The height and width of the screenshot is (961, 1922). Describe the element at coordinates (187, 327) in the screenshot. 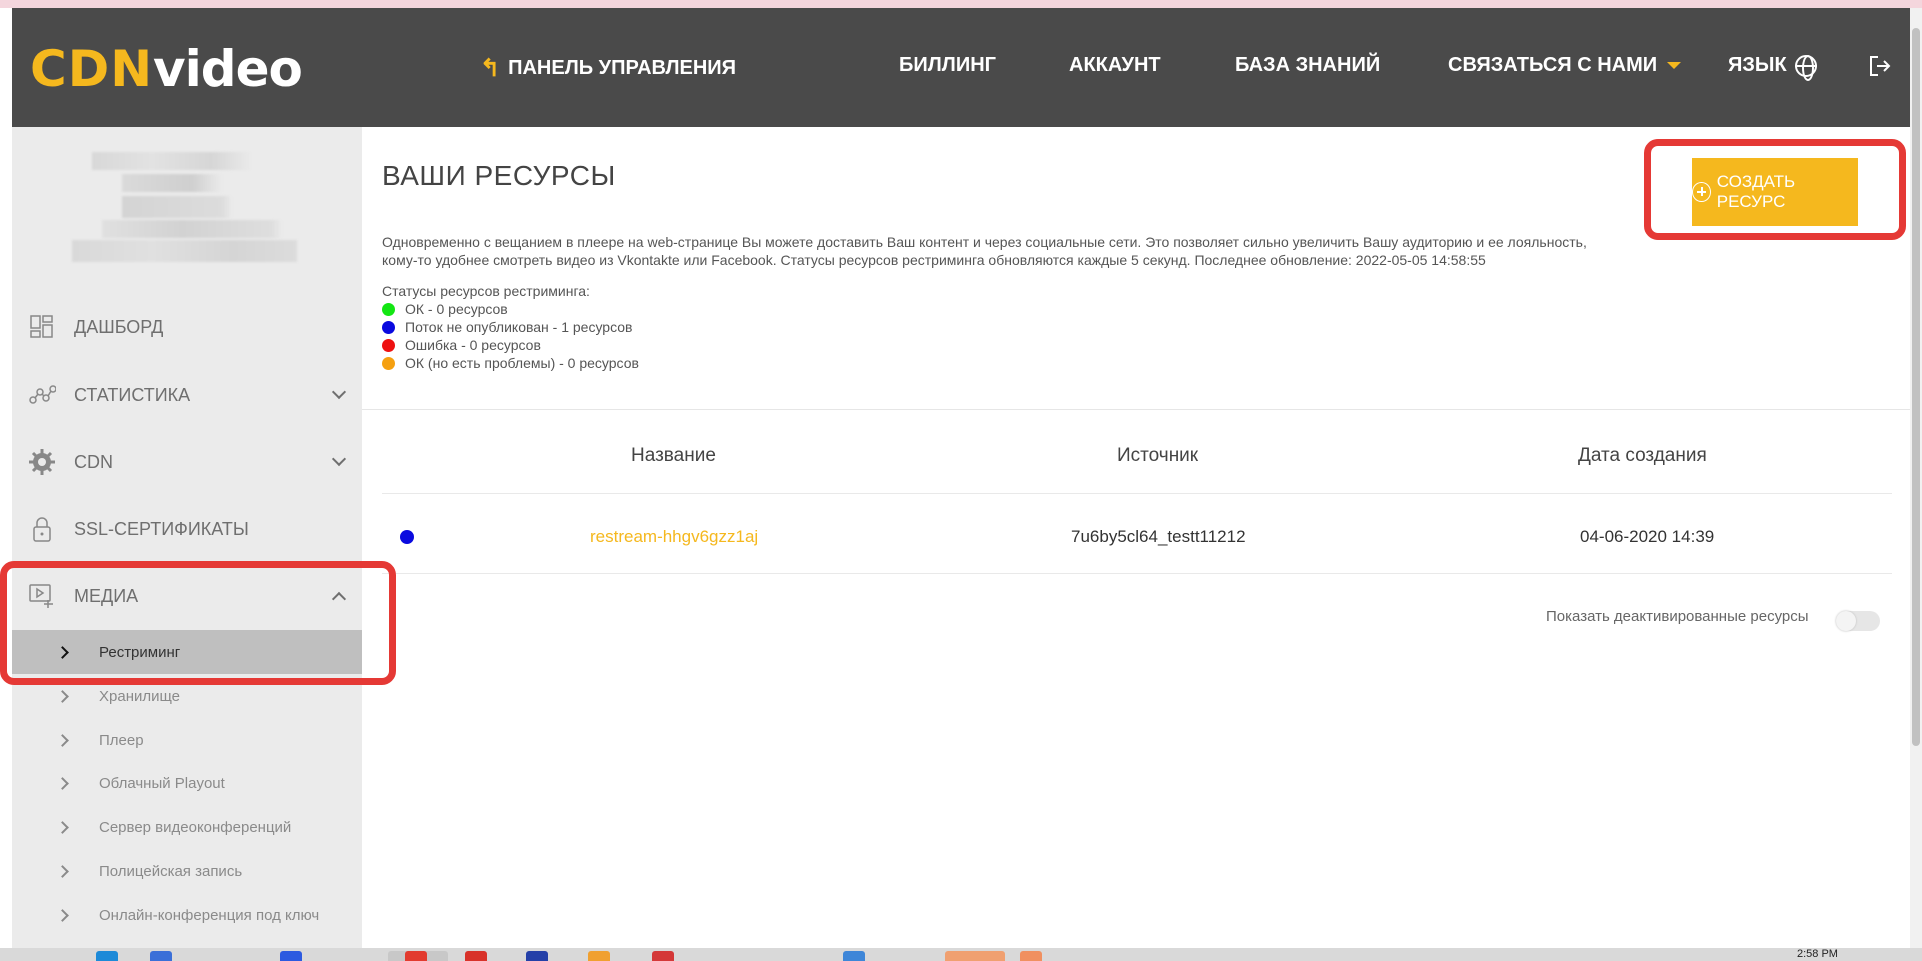

I see `sidebar-item-dashboard: ДАШБОРД` at that location.